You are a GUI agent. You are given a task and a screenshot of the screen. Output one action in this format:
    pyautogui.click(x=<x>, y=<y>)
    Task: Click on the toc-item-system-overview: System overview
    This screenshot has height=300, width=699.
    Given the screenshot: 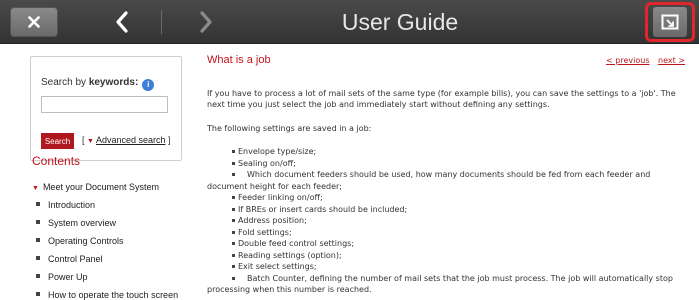 What is the action you would take?
    pyautogui.click(x=112, y=223)
    